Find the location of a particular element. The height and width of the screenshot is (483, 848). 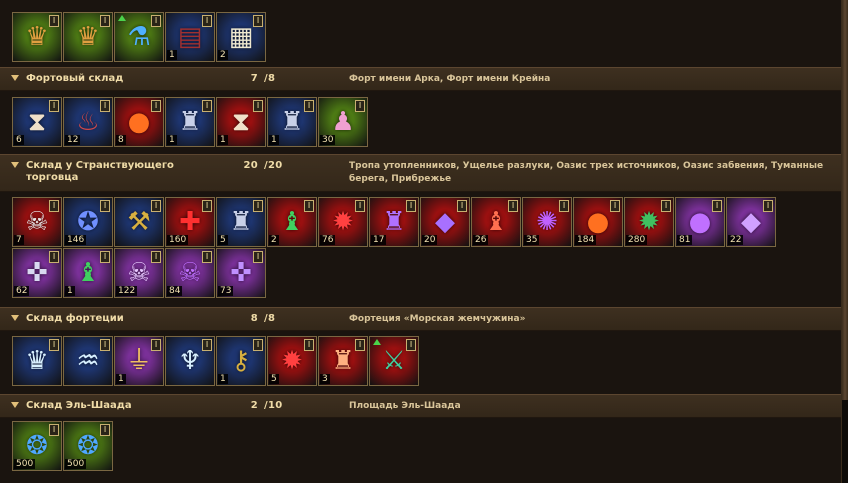

item-slot: ✚ Ⅰ 160 is located at coordinates (190, 222).